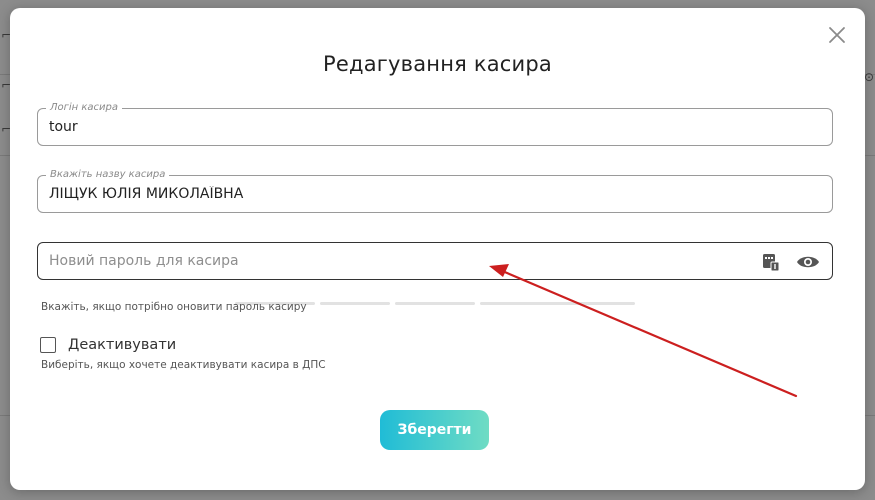 This screenshot has height=500, width=875. What do you see at coordinates (791, 262) in the screenshot?
I see `password-actions` at bounding box center [791, 262].